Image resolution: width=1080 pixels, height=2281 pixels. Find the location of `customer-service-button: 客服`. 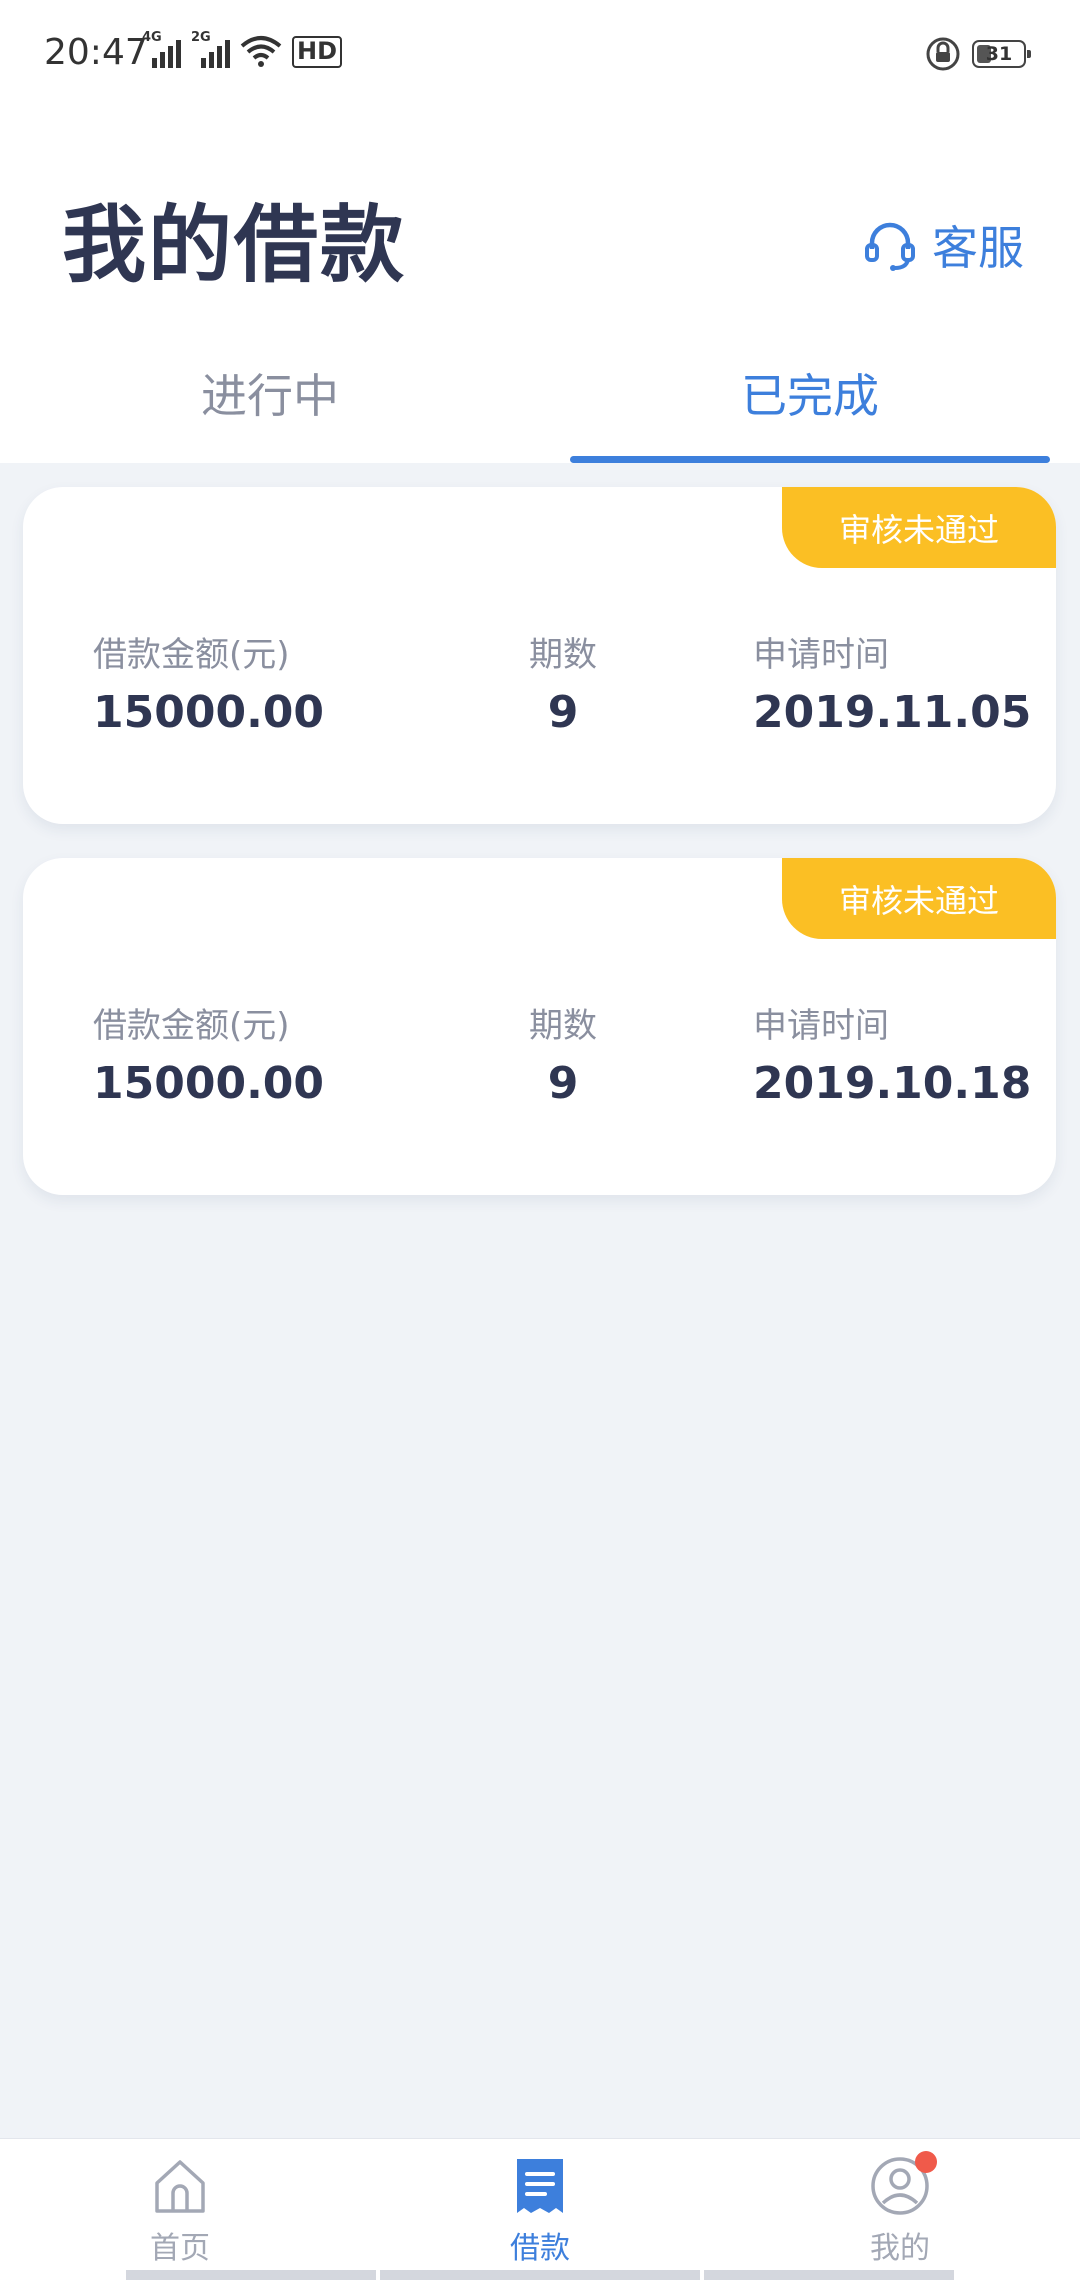

customer-service-button: 客服 is located at coordinates (943, 245).